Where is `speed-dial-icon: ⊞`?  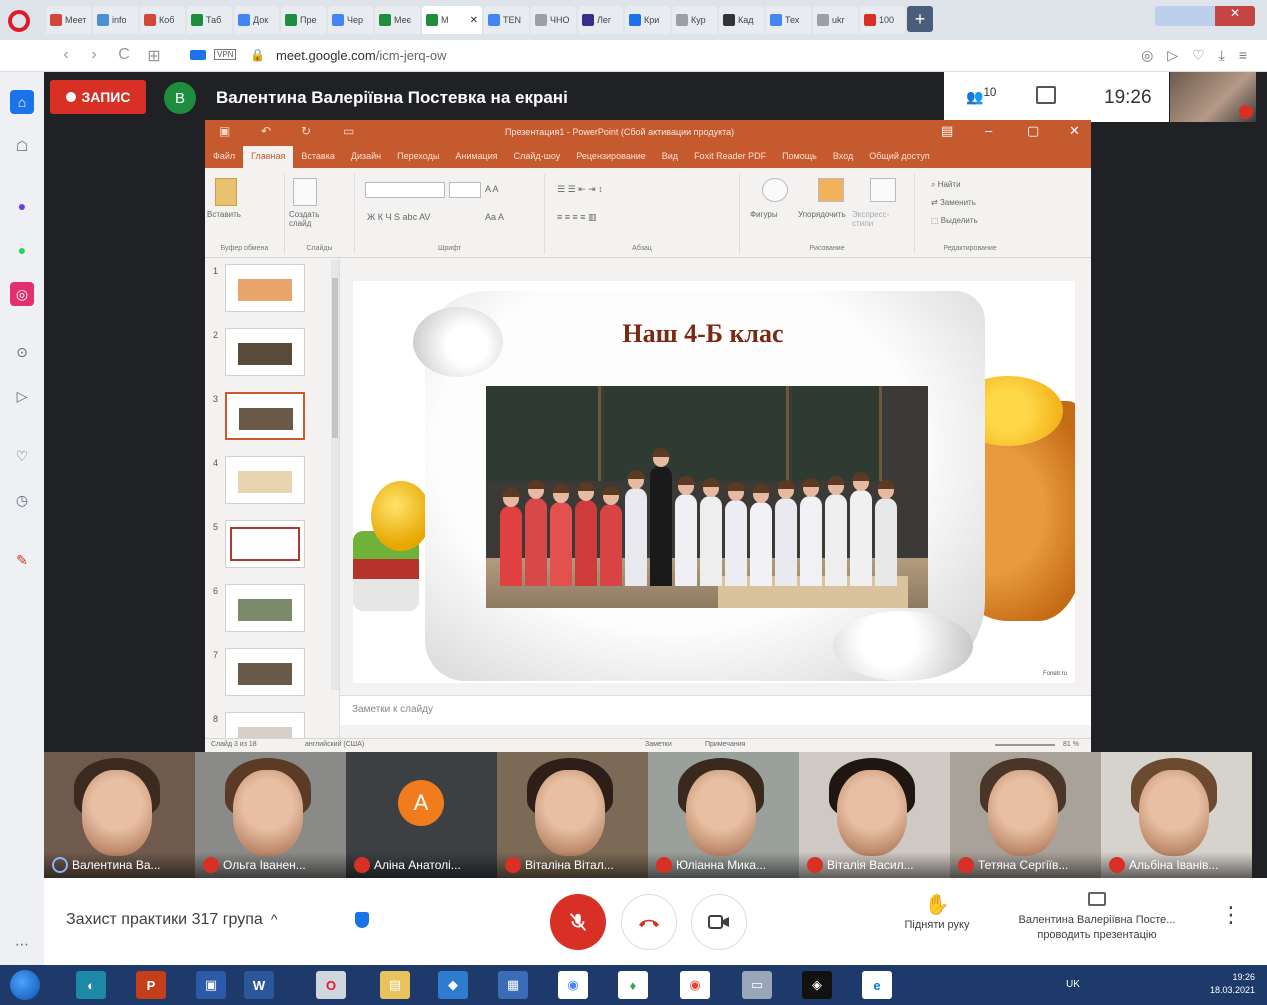 speed-dial-icon: ⊞ is located at coordinates (154, 56).